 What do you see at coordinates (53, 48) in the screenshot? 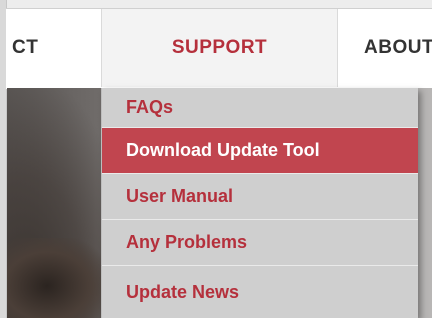
I see `nav-item-contact: CT` at bounding box center [53, 48].